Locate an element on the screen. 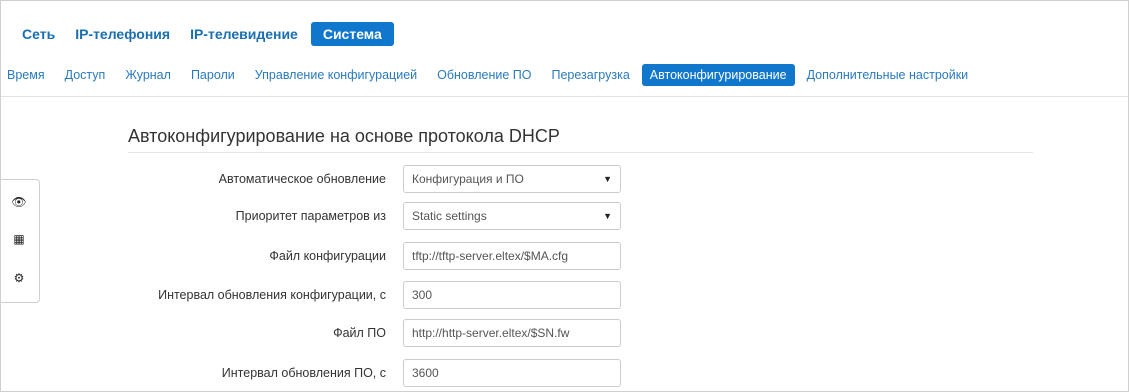  fw-file-label: Файл ПО is located at coordinates (359, 333).